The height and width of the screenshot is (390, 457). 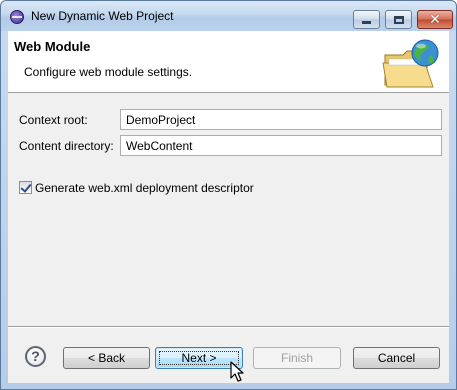 What do you see at coordinates (66, 146) in the screenshot?
I see `content-directory-label: Content directory:` at bounding box center [66, 146].